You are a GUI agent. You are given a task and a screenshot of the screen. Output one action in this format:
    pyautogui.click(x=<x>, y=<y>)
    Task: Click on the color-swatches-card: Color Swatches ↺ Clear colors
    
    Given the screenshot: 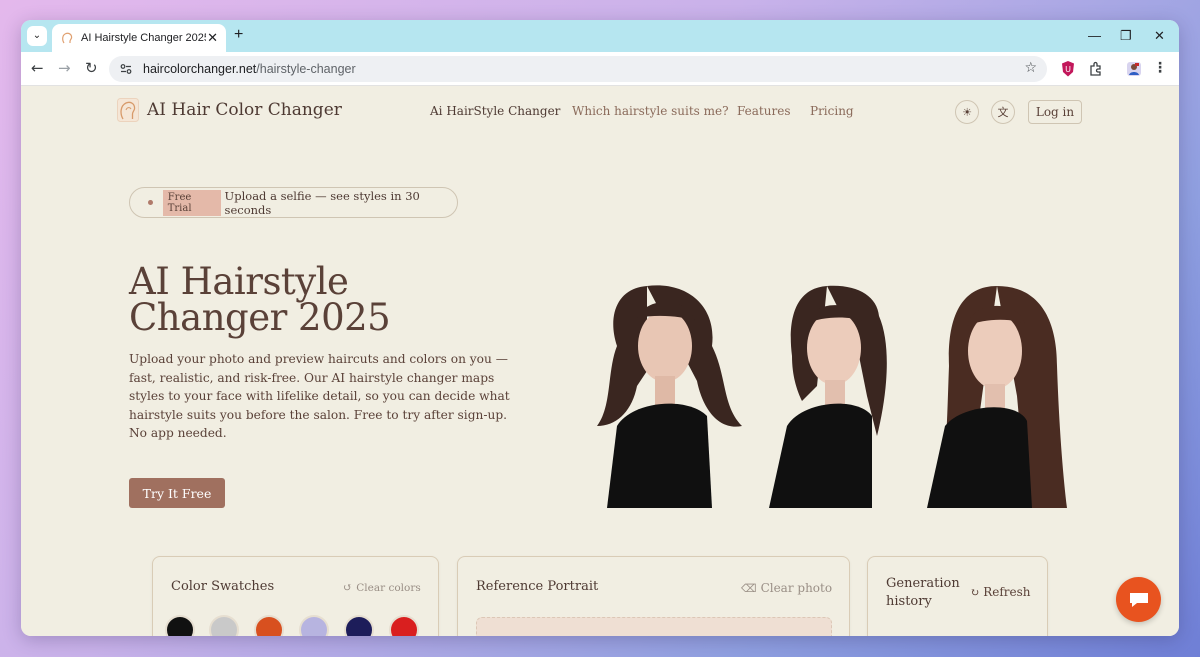 What is the action you would take?
    pyautogui.click(x=295, y=596)
    